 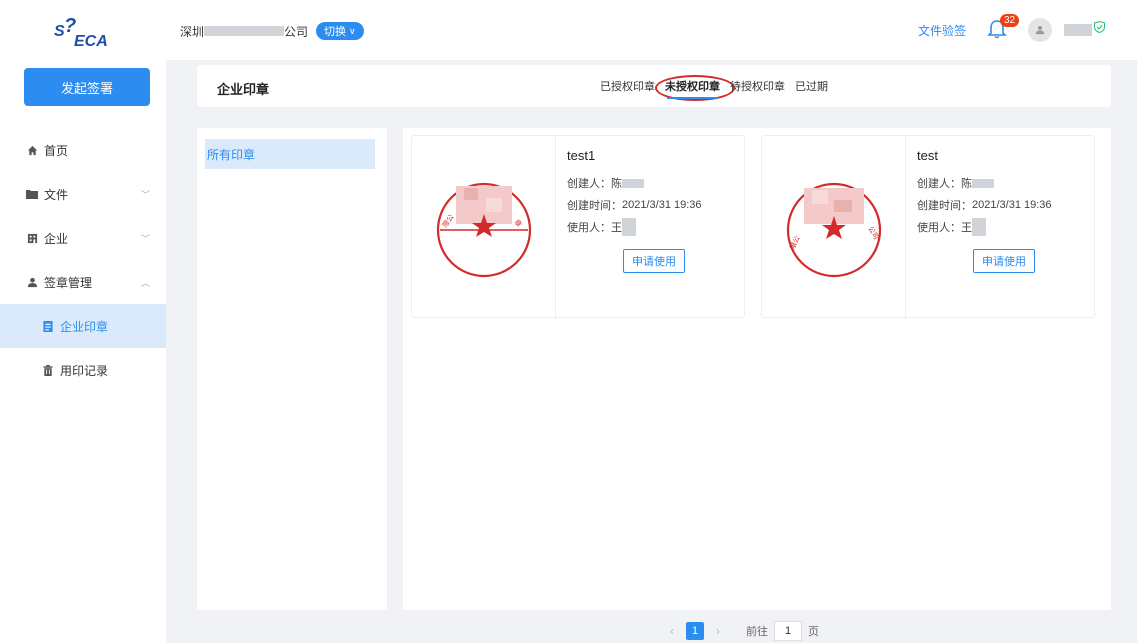 I want to click on folder-icon, so click(x=32, y=194).